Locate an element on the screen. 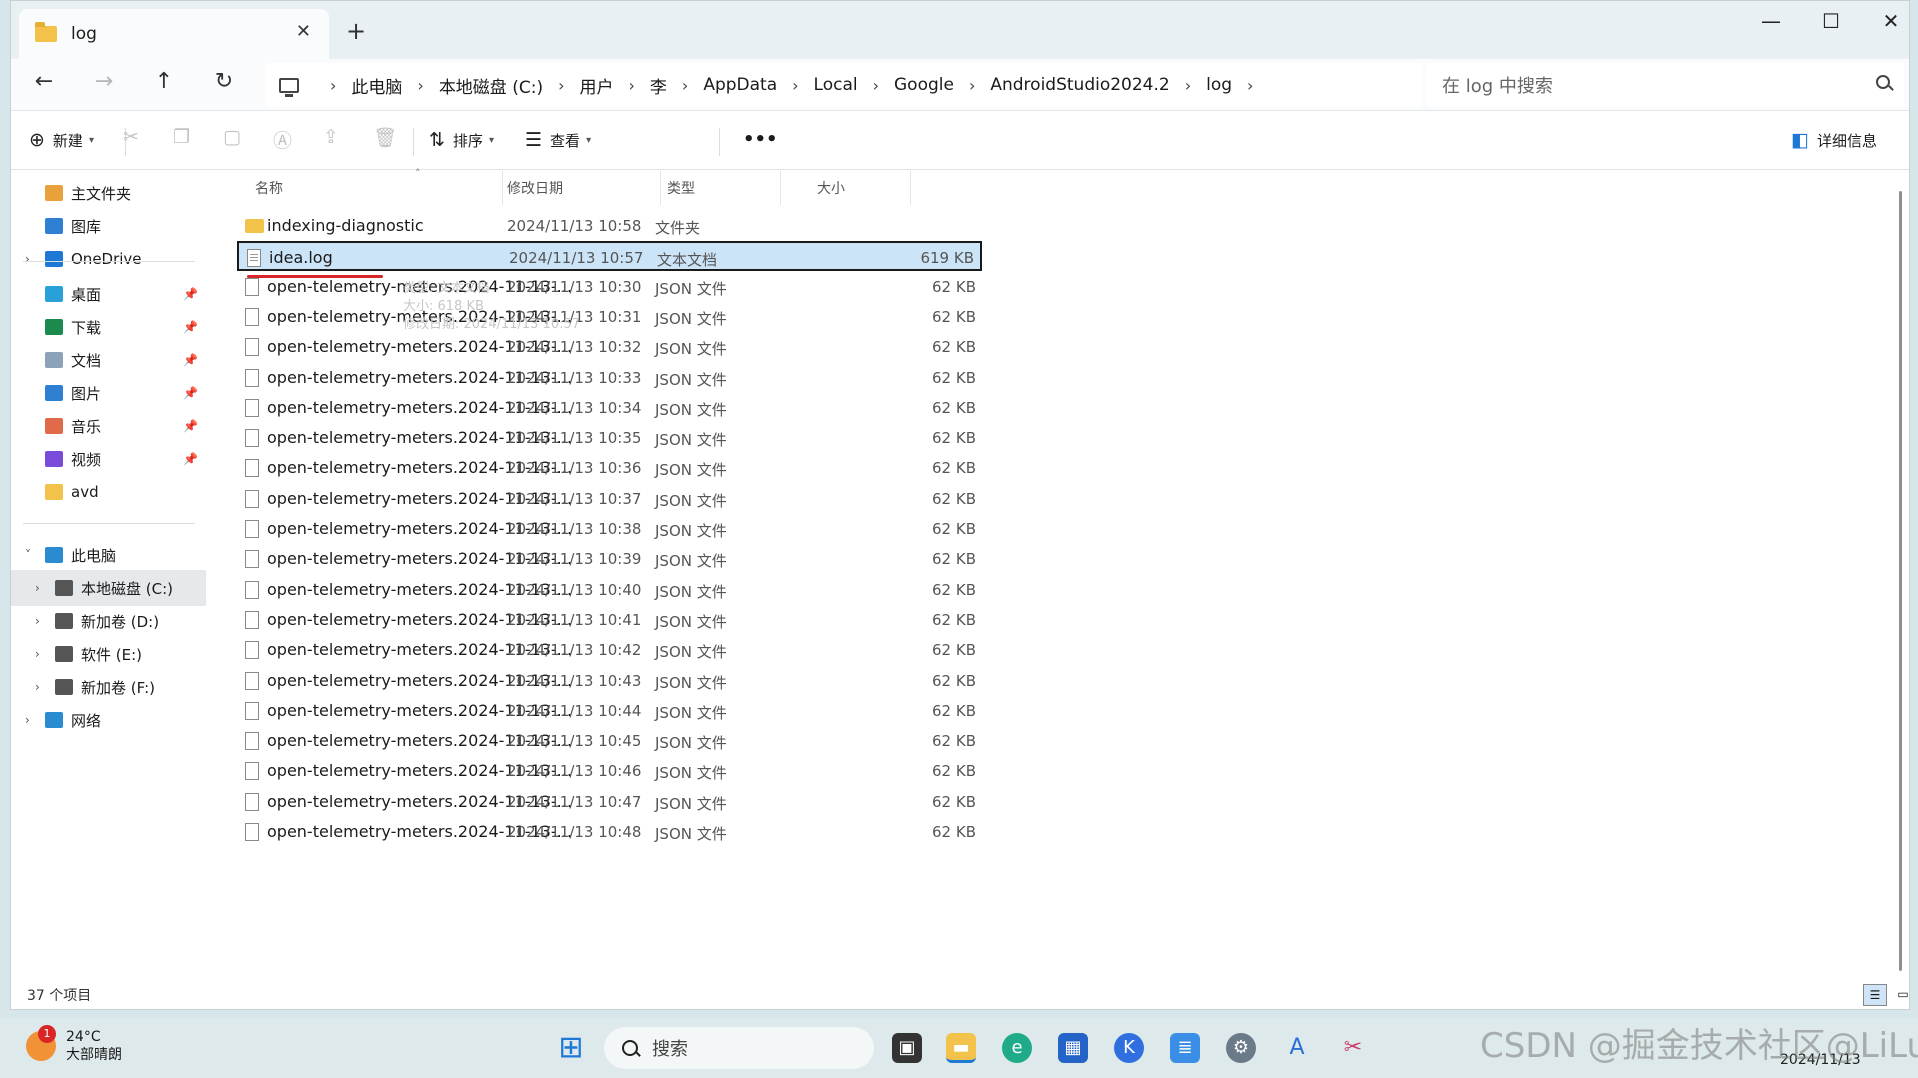 This screenshot has width=1918, height=1078. tab-close-icon: ✕ is located at coordinates (303, 31).